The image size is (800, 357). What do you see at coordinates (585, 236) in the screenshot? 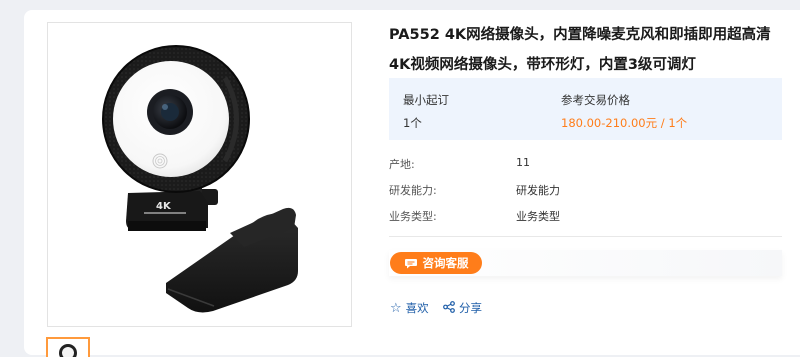
I see `section-divider` at bounding box center [585, 236].